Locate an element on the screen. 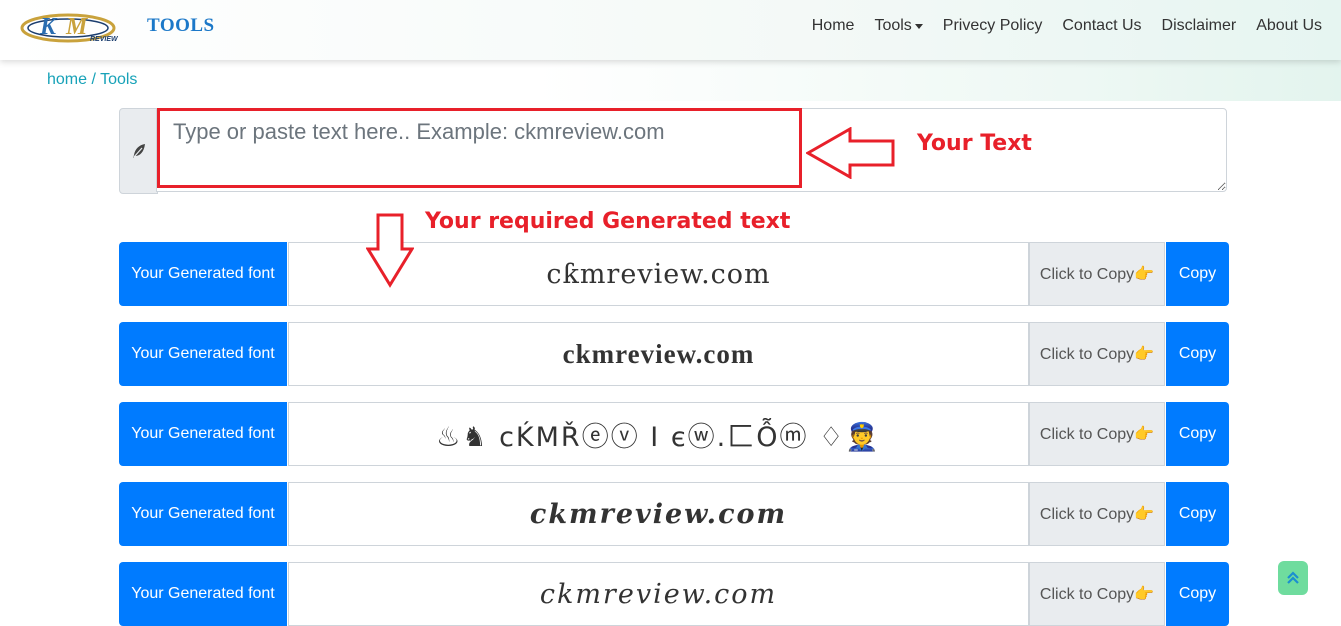  feather-icon is located at coordinates (138, 151).